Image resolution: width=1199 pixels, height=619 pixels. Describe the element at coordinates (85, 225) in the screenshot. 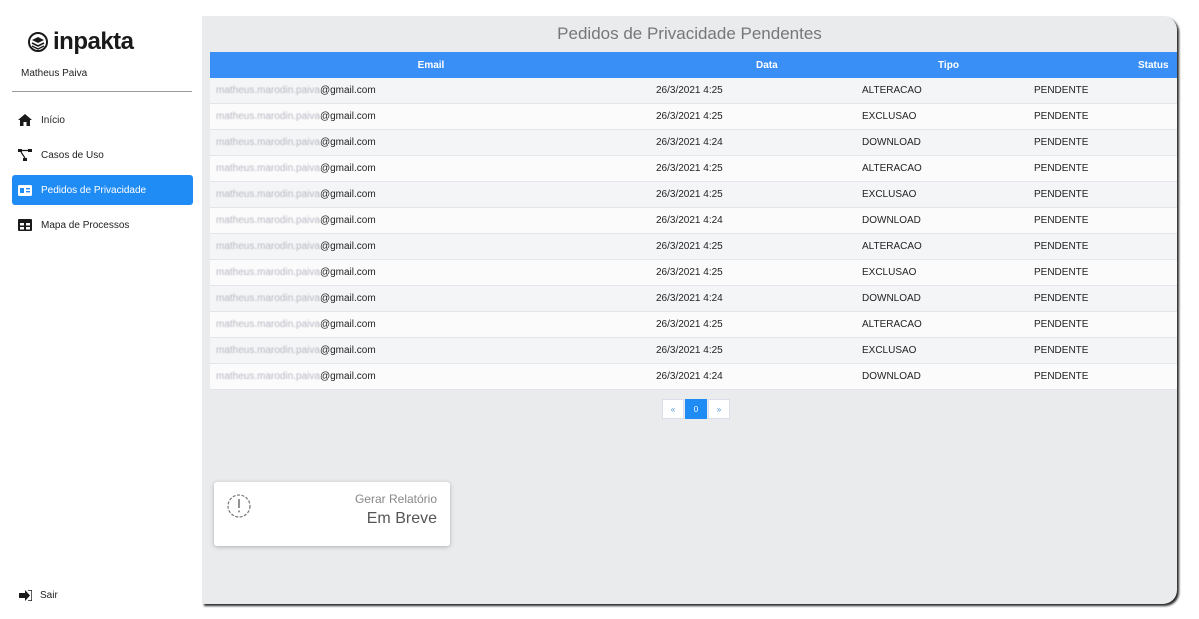

I see `sidebar-item-label: Mapa de Processos` at that location.